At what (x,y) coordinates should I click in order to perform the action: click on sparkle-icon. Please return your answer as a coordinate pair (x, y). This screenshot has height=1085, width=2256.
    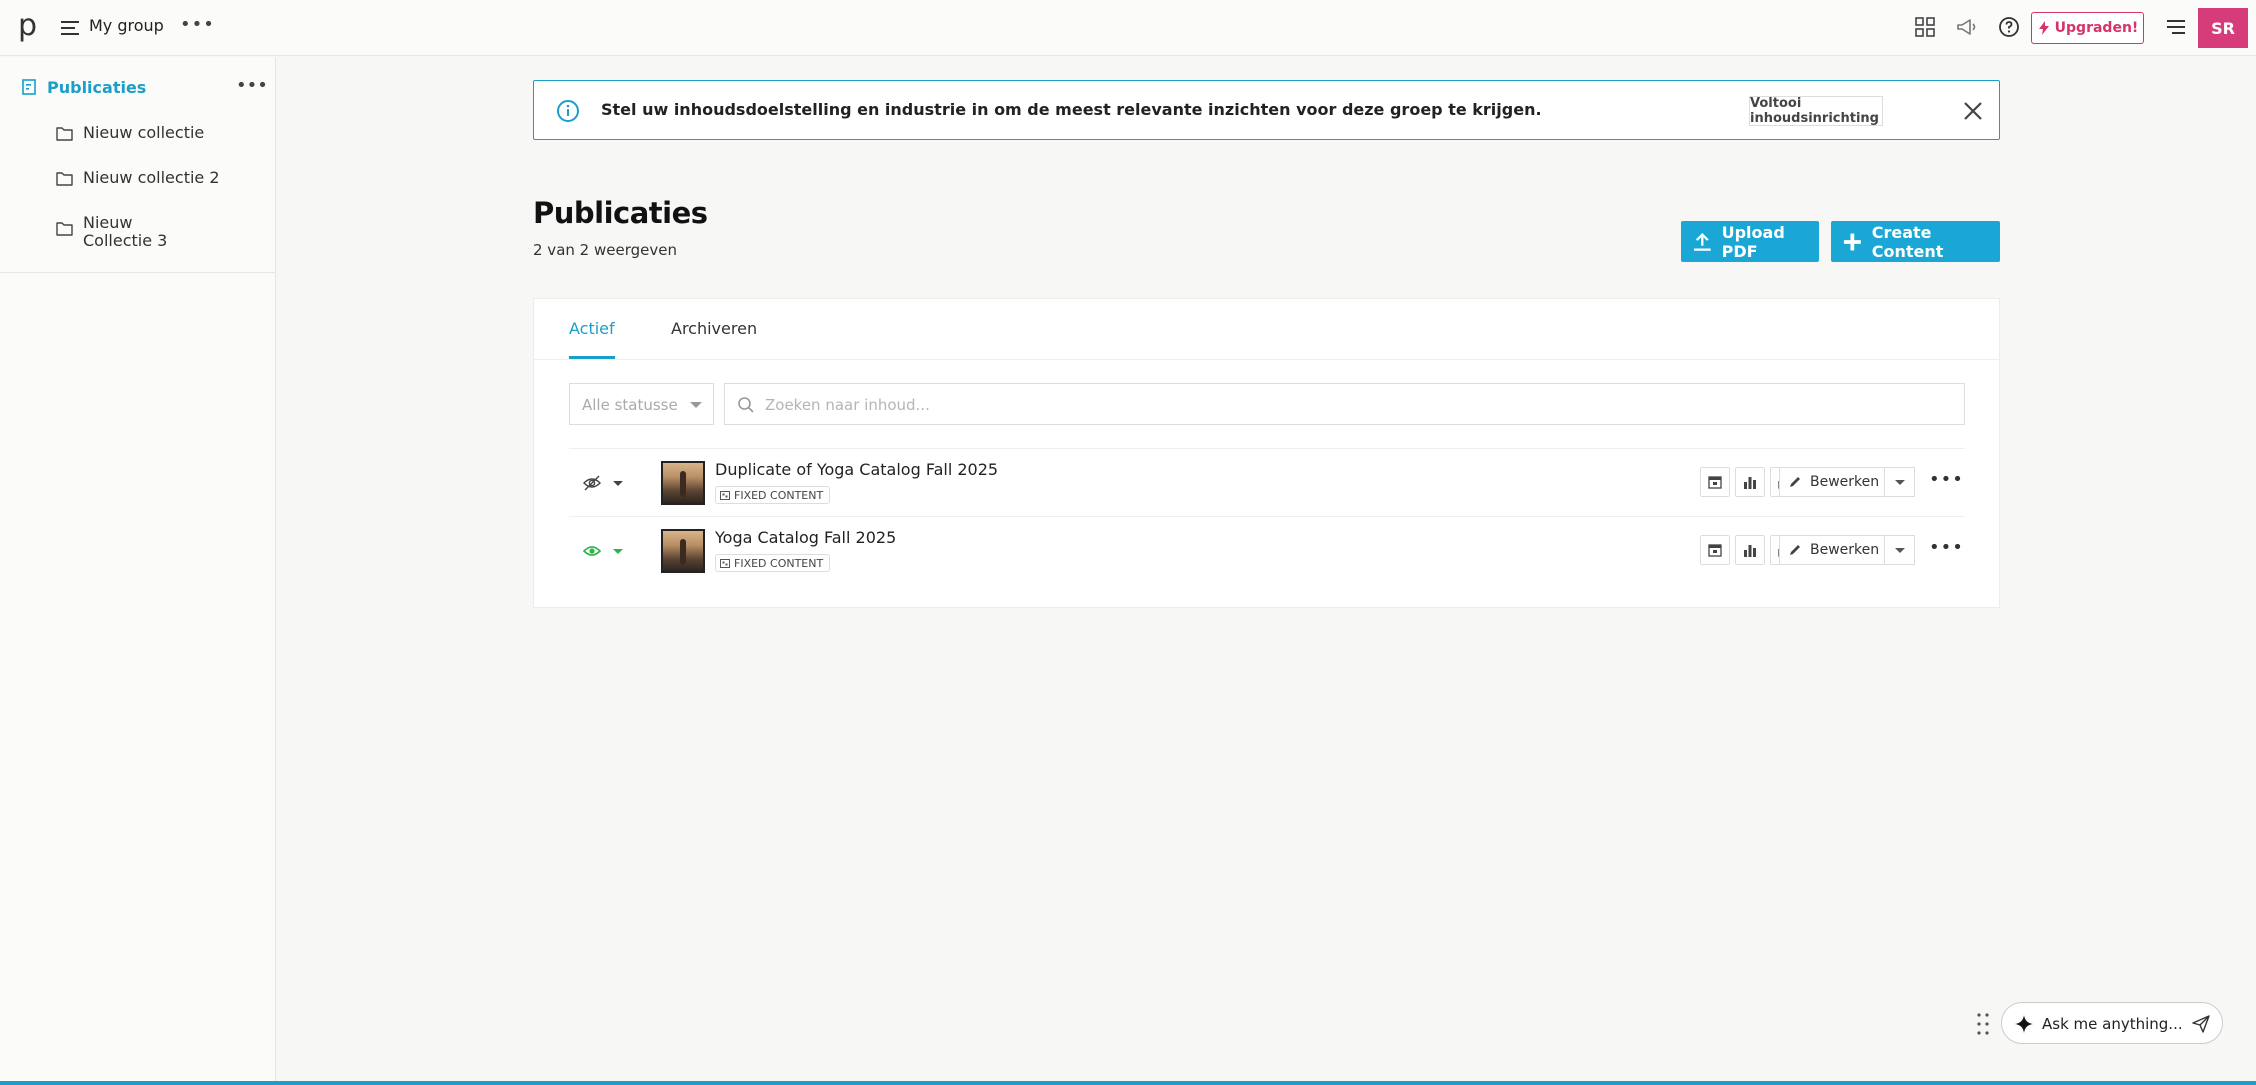
    Looking at the image, I should click on (2024, 1024).